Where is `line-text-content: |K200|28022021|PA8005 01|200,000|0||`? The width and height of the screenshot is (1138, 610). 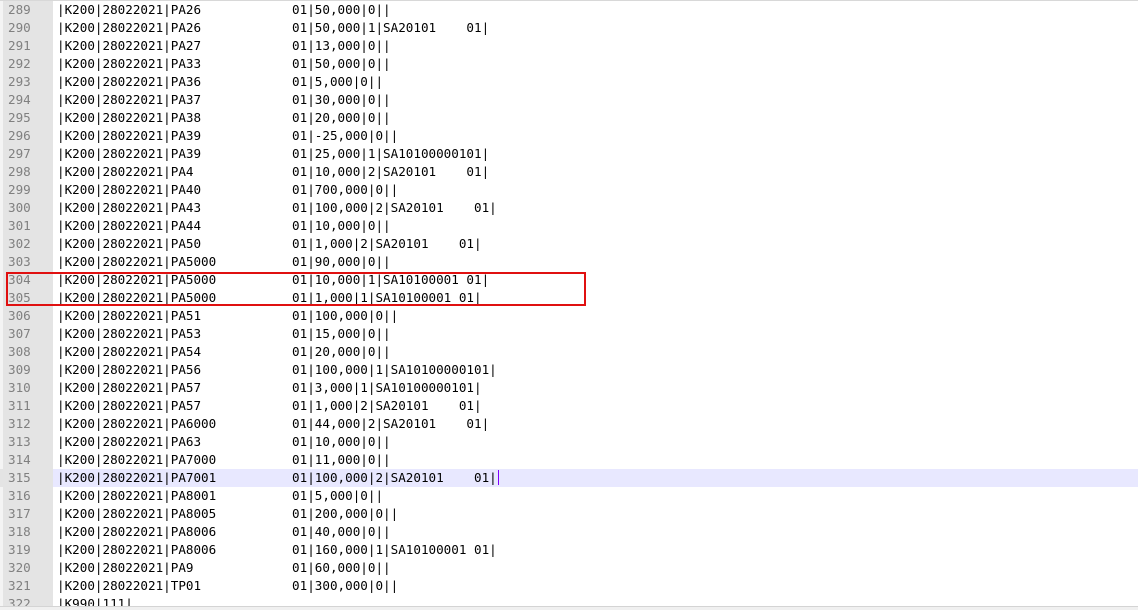
line-text-content: |K200|28022021|PA8005 01|200,000|0|| is located at coordinates (228, 513).